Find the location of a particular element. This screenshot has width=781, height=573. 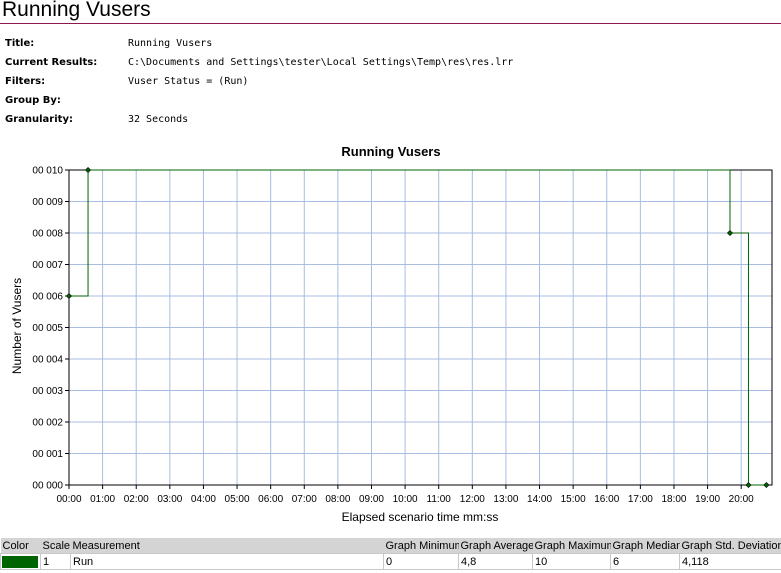

legend-cell-color is located at coordinates (20, 561).